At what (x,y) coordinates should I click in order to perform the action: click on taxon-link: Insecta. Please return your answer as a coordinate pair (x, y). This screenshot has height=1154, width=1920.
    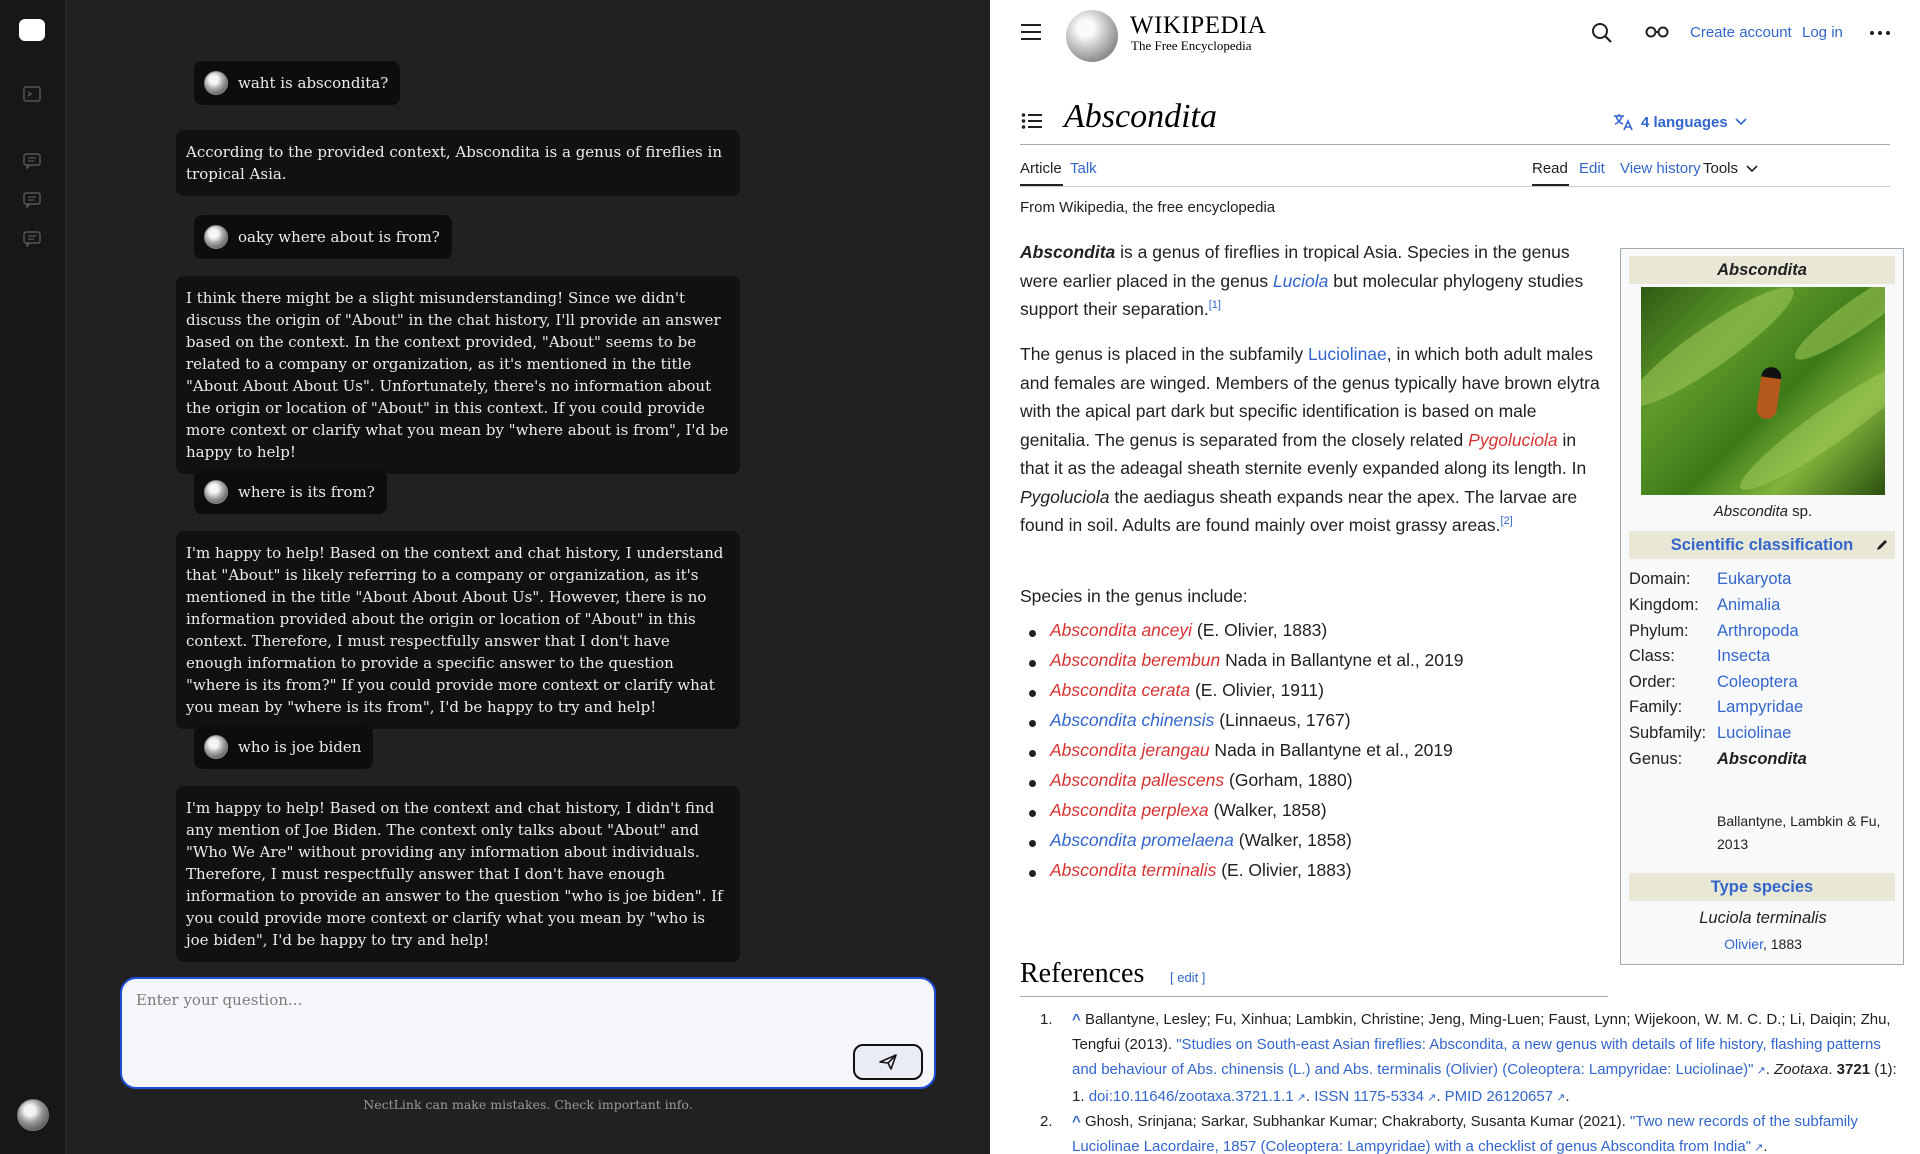
    Looking at the image, I should click on (1806, 656).